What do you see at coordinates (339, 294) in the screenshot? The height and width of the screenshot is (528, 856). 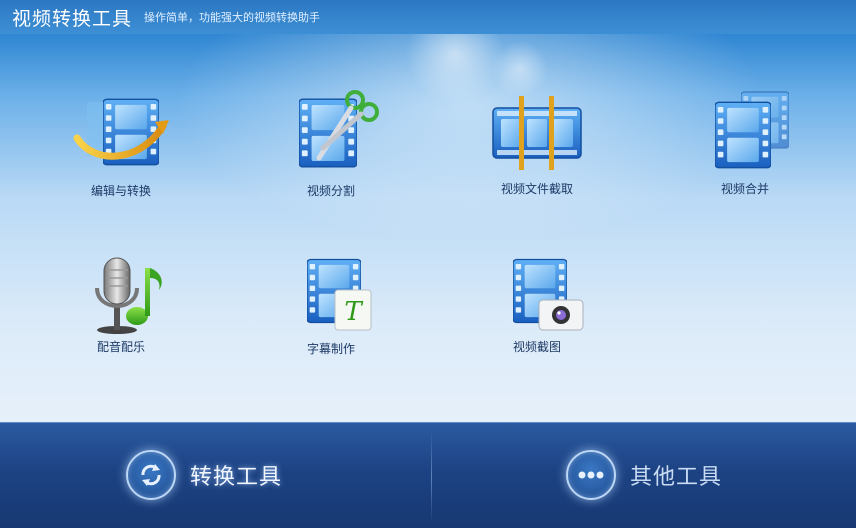 I see `film-subtitle-icon: T` at bounding box center [339, 294].